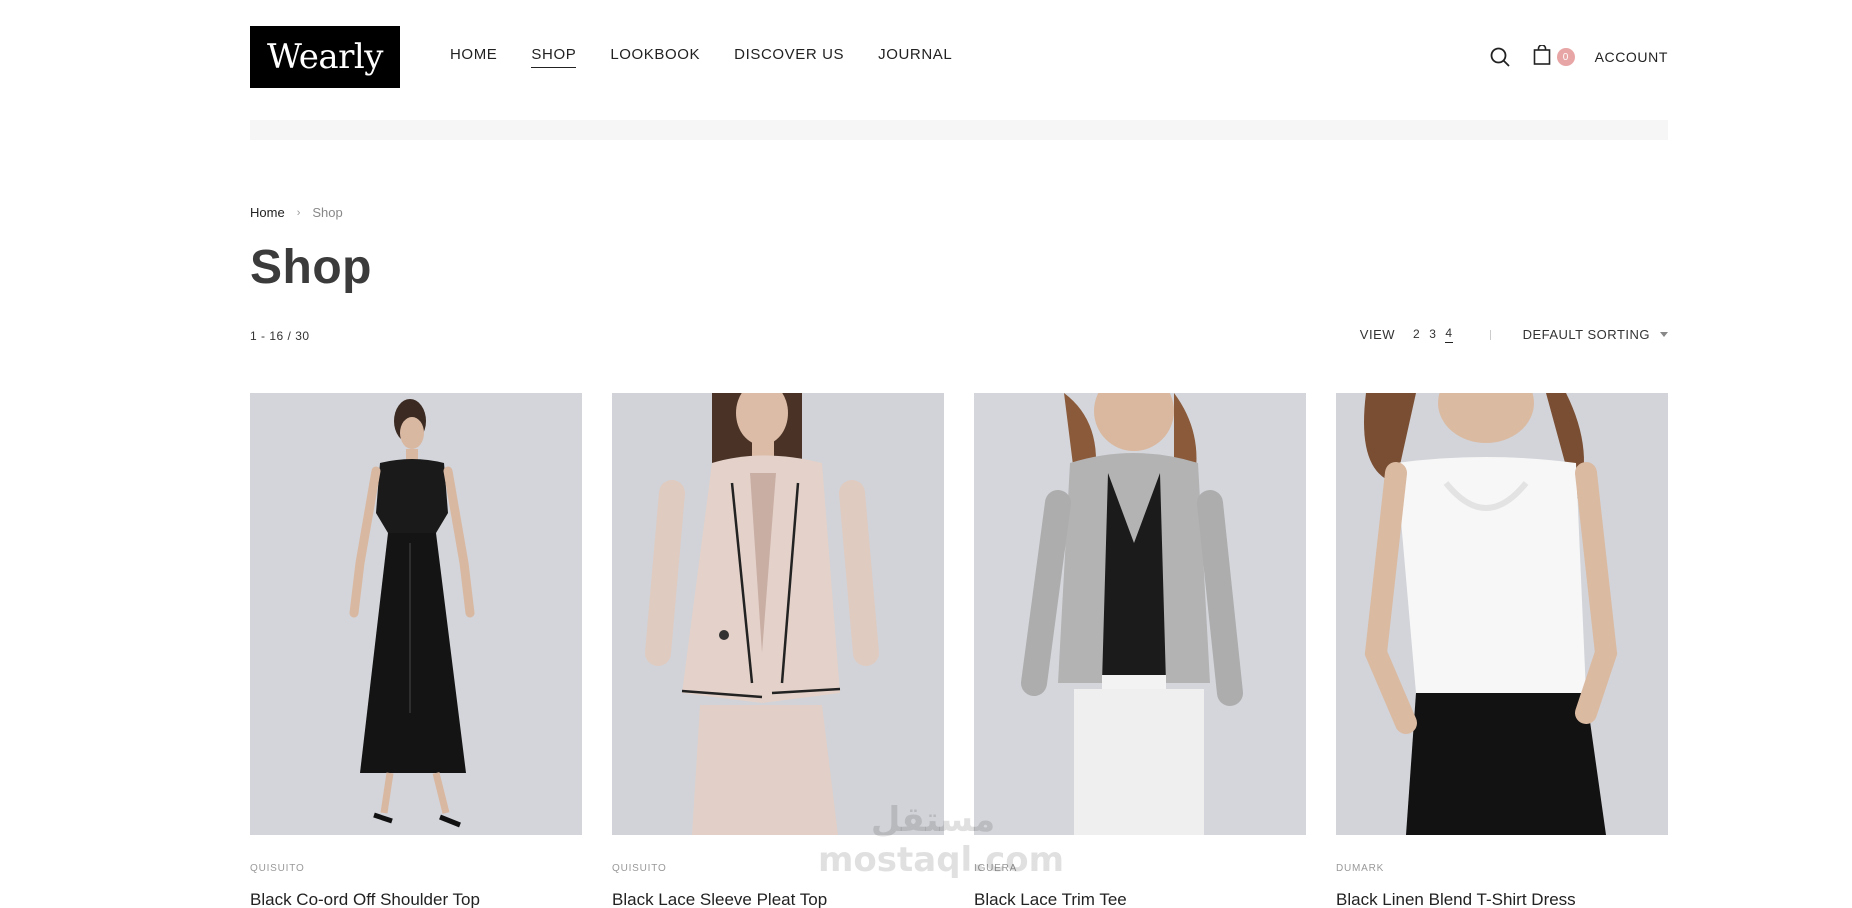 The image size is (1852, 908). What do you see at coordinates (1502, 899) in the screenshot?
I see `product-name: Black Linen Blend T-Shirt Dress` at bounding box center [1502, 899].